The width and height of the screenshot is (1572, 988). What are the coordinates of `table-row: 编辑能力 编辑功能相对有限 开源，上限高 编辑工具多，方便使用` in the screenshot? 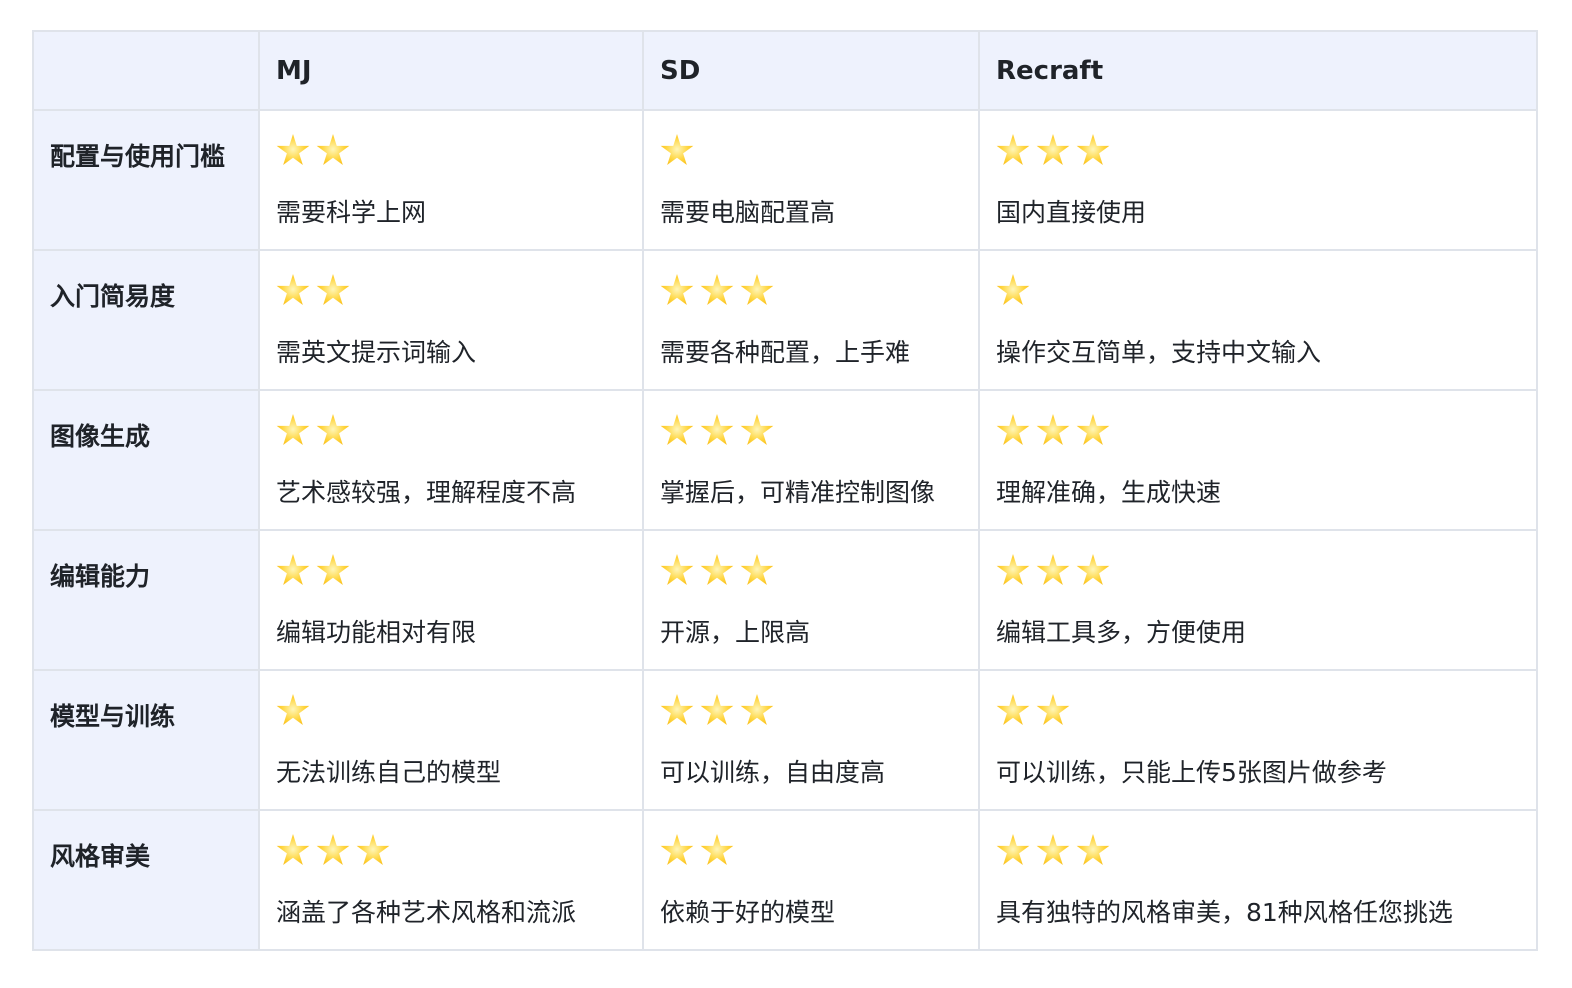 It's located at (785, 600).